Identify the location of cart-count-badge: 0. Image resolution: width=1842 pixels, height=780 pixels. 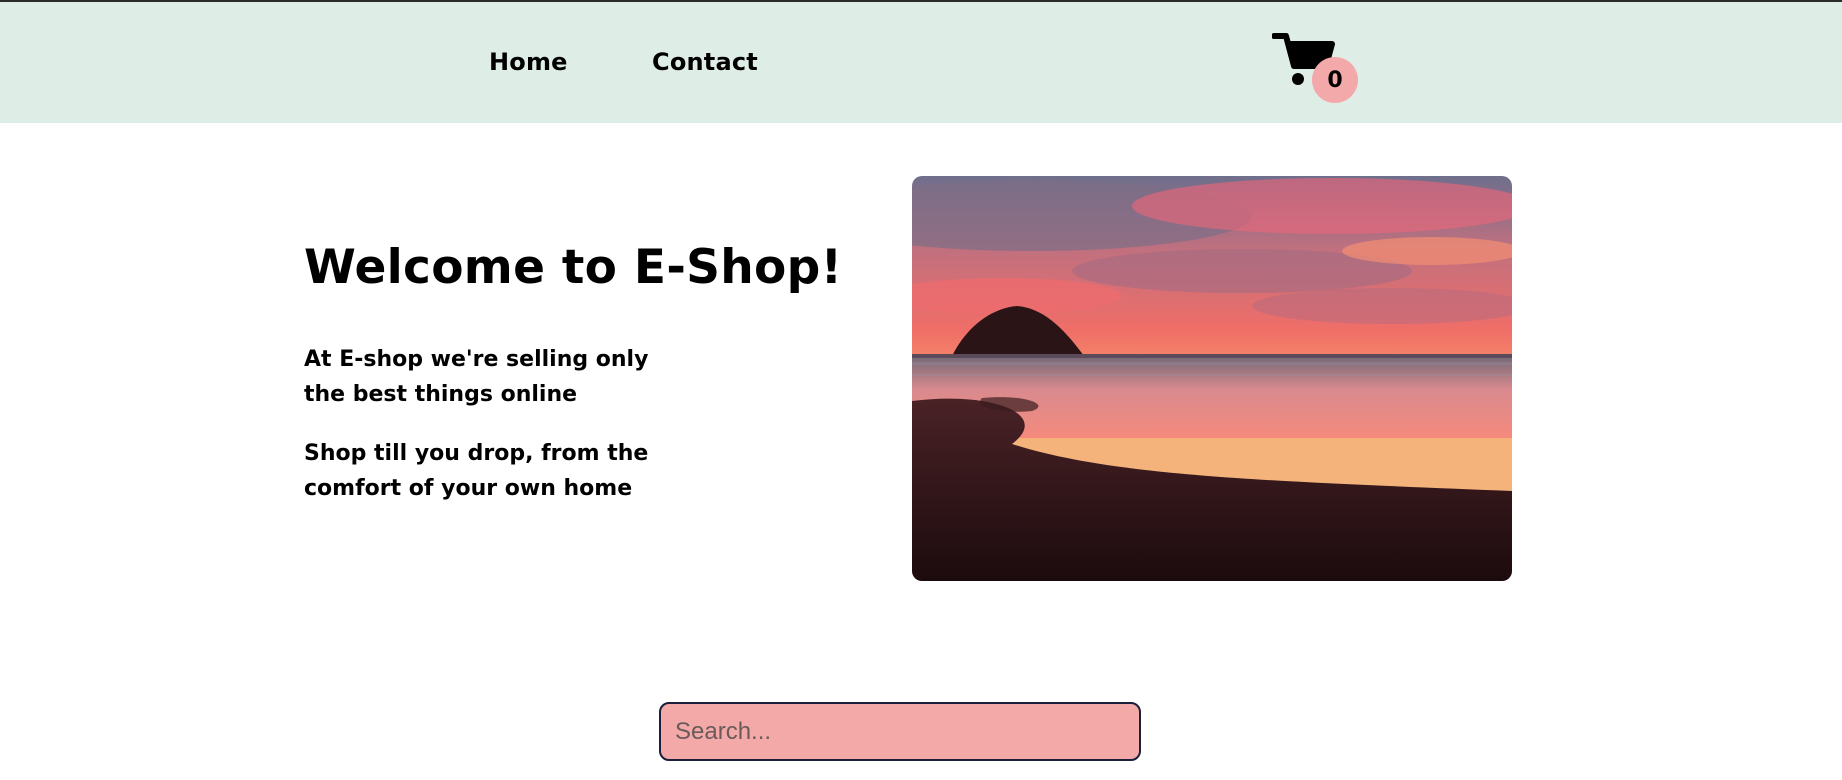
(1335, 80).